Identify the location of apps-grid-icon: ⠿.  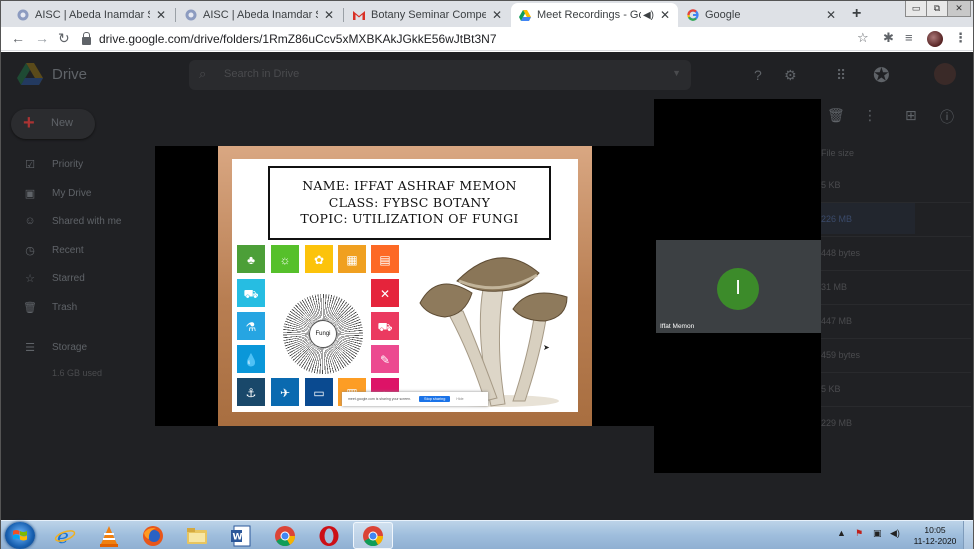
(841, 75).